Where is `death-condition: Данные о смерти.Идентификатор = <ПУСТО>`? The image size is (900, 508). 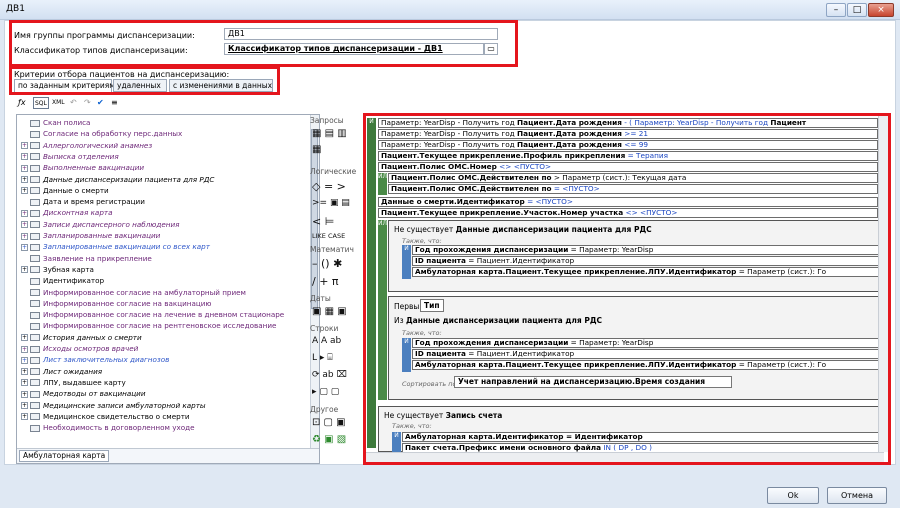
death-condition: Данные о смерти.Идентификатор = <ПУСТО> is located at coordinates (628, 202).